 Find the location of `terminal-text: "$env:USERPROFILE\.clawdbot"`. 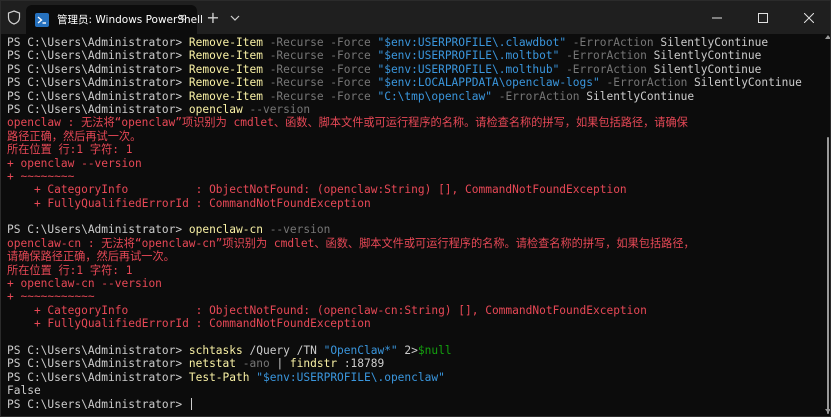

terminal-text: "$env:USERPROFILE\.clawdbot" is located at coordinates (472, 42).